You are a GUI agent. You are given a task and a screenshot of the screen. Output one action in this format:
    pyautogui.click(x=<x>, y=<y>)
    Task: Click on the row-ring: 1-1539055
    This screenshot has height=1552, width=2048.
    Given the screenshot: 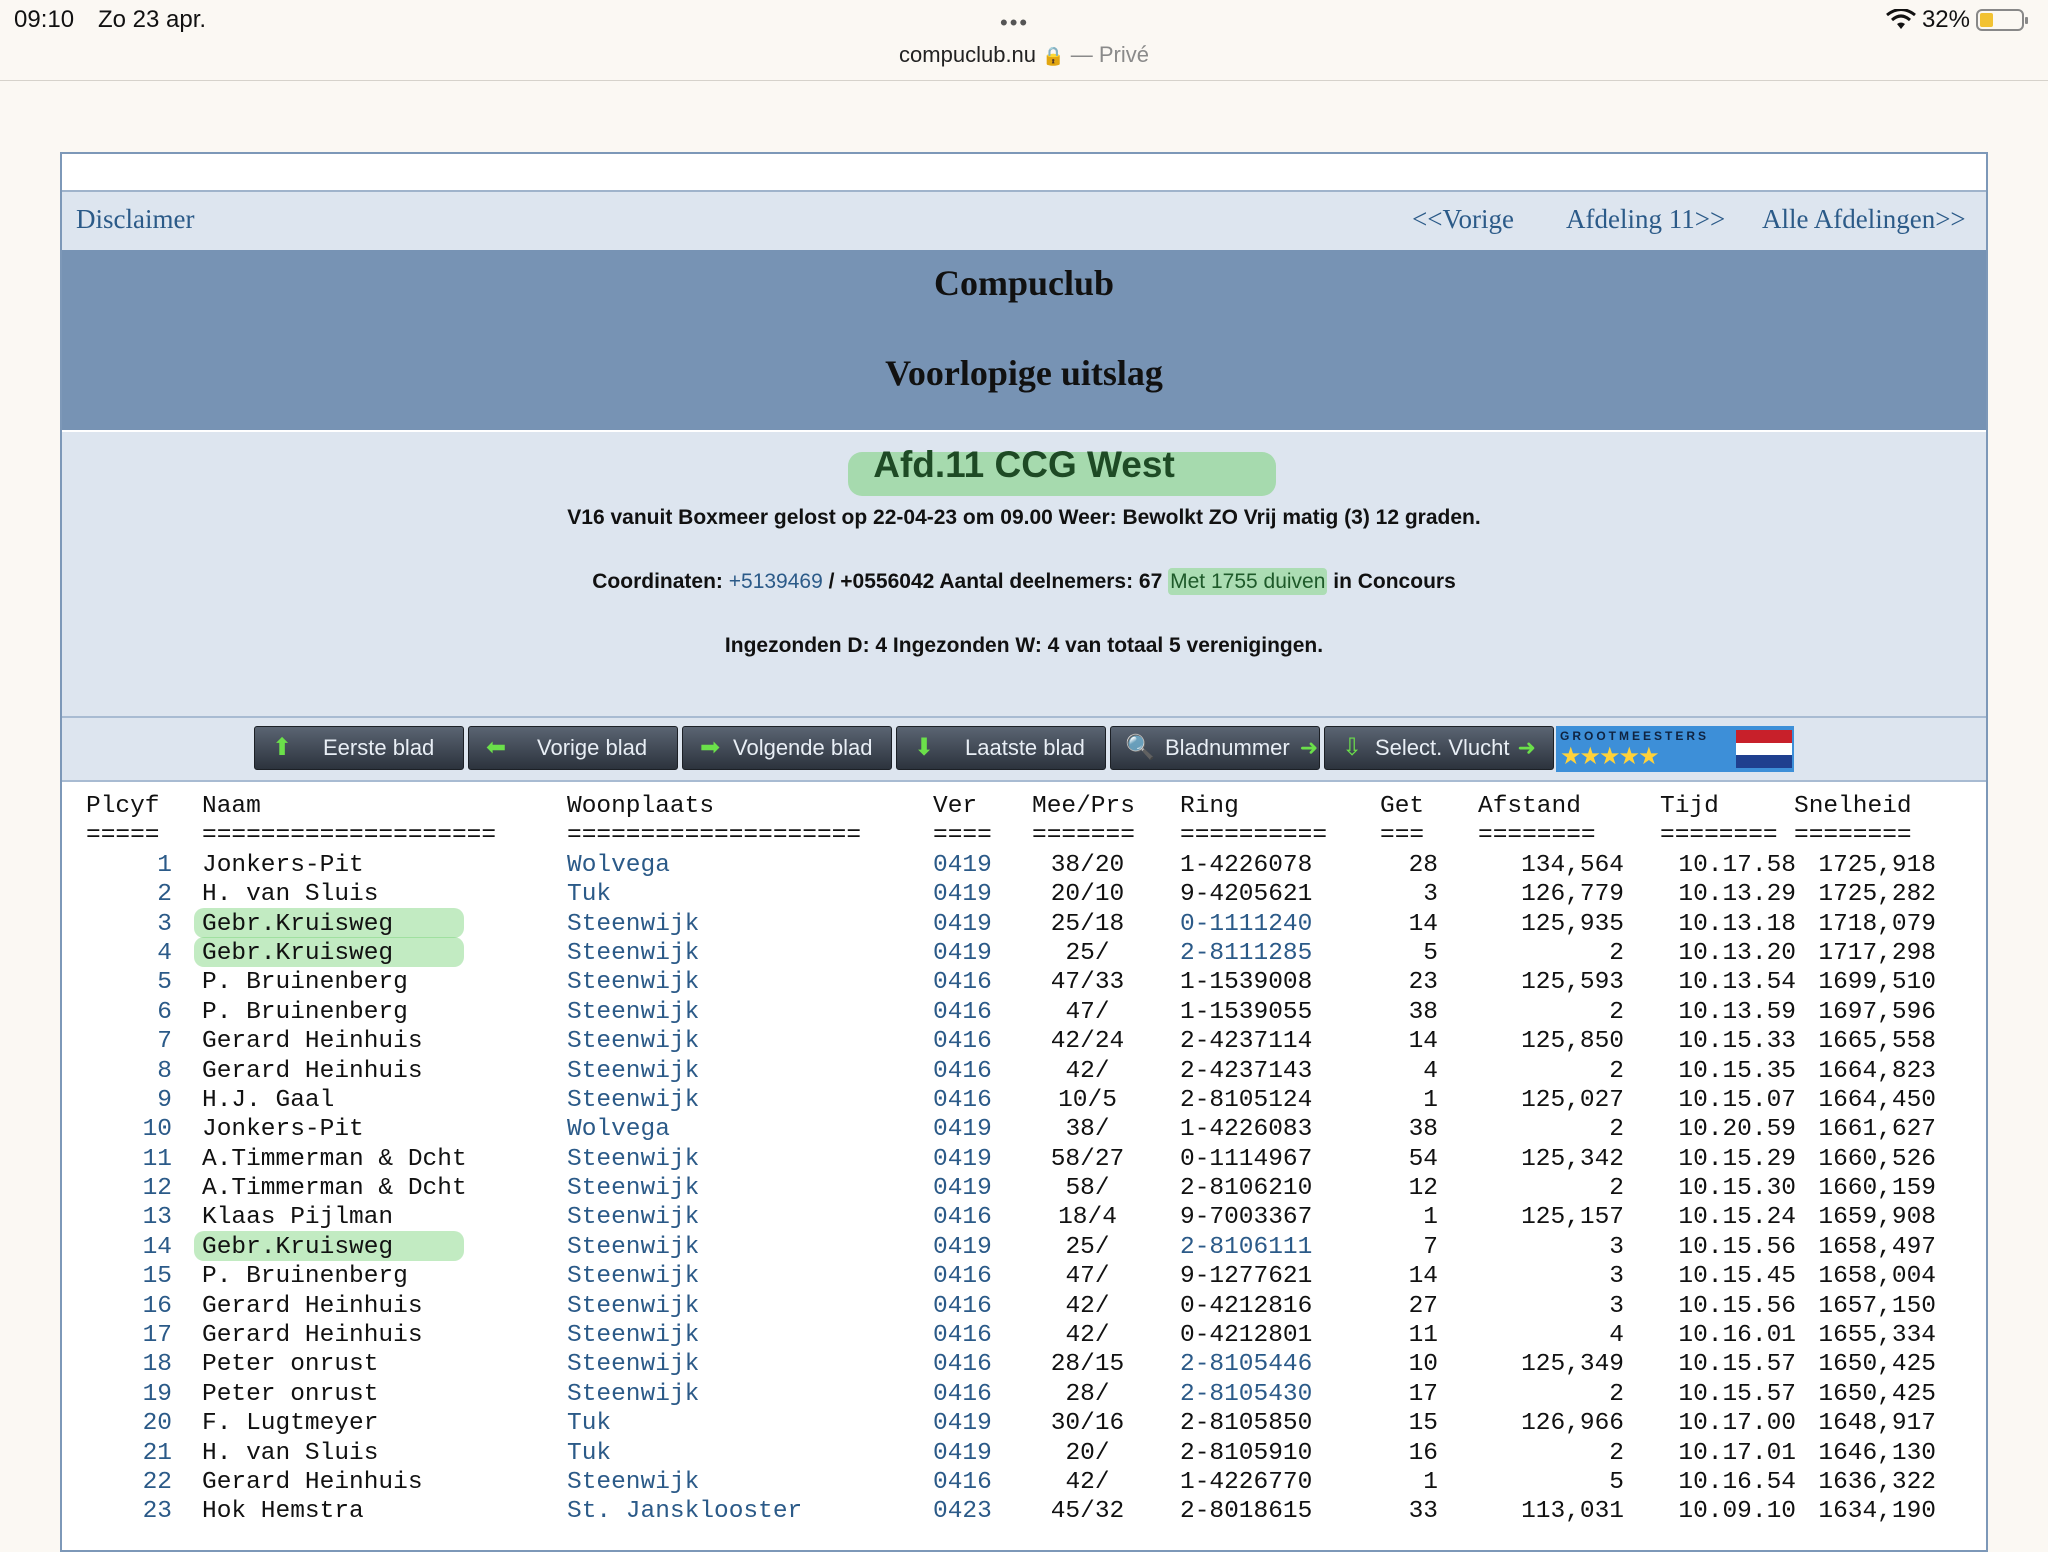 What is the action you would take?
    pyautogui.click(x=1246, y=1012)
    